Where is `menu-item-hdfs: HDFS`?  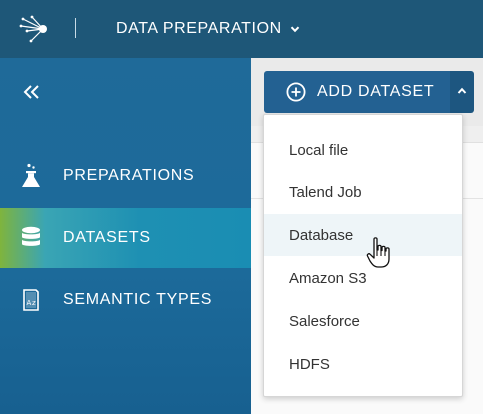
menu-item-hdfs: HDFS is located at coordinates (363, 364).